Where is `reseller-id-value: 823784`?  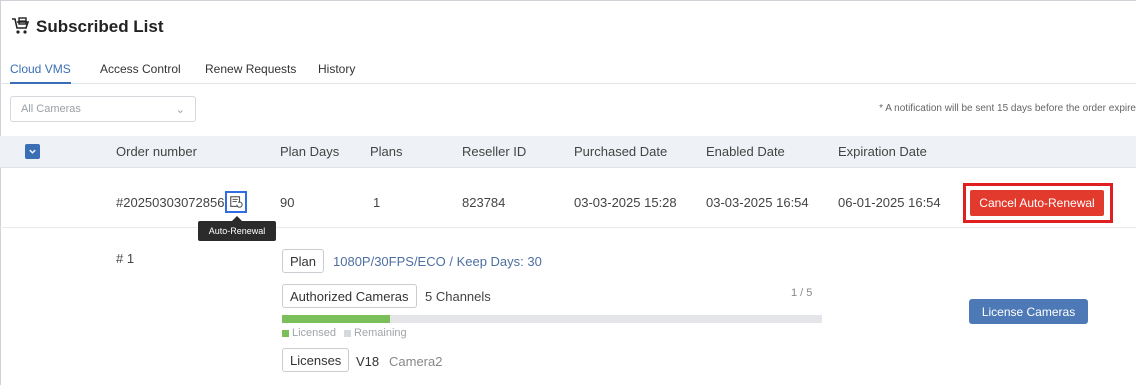 reseller-id-value: 823784 is located at coordinates (484, 202).